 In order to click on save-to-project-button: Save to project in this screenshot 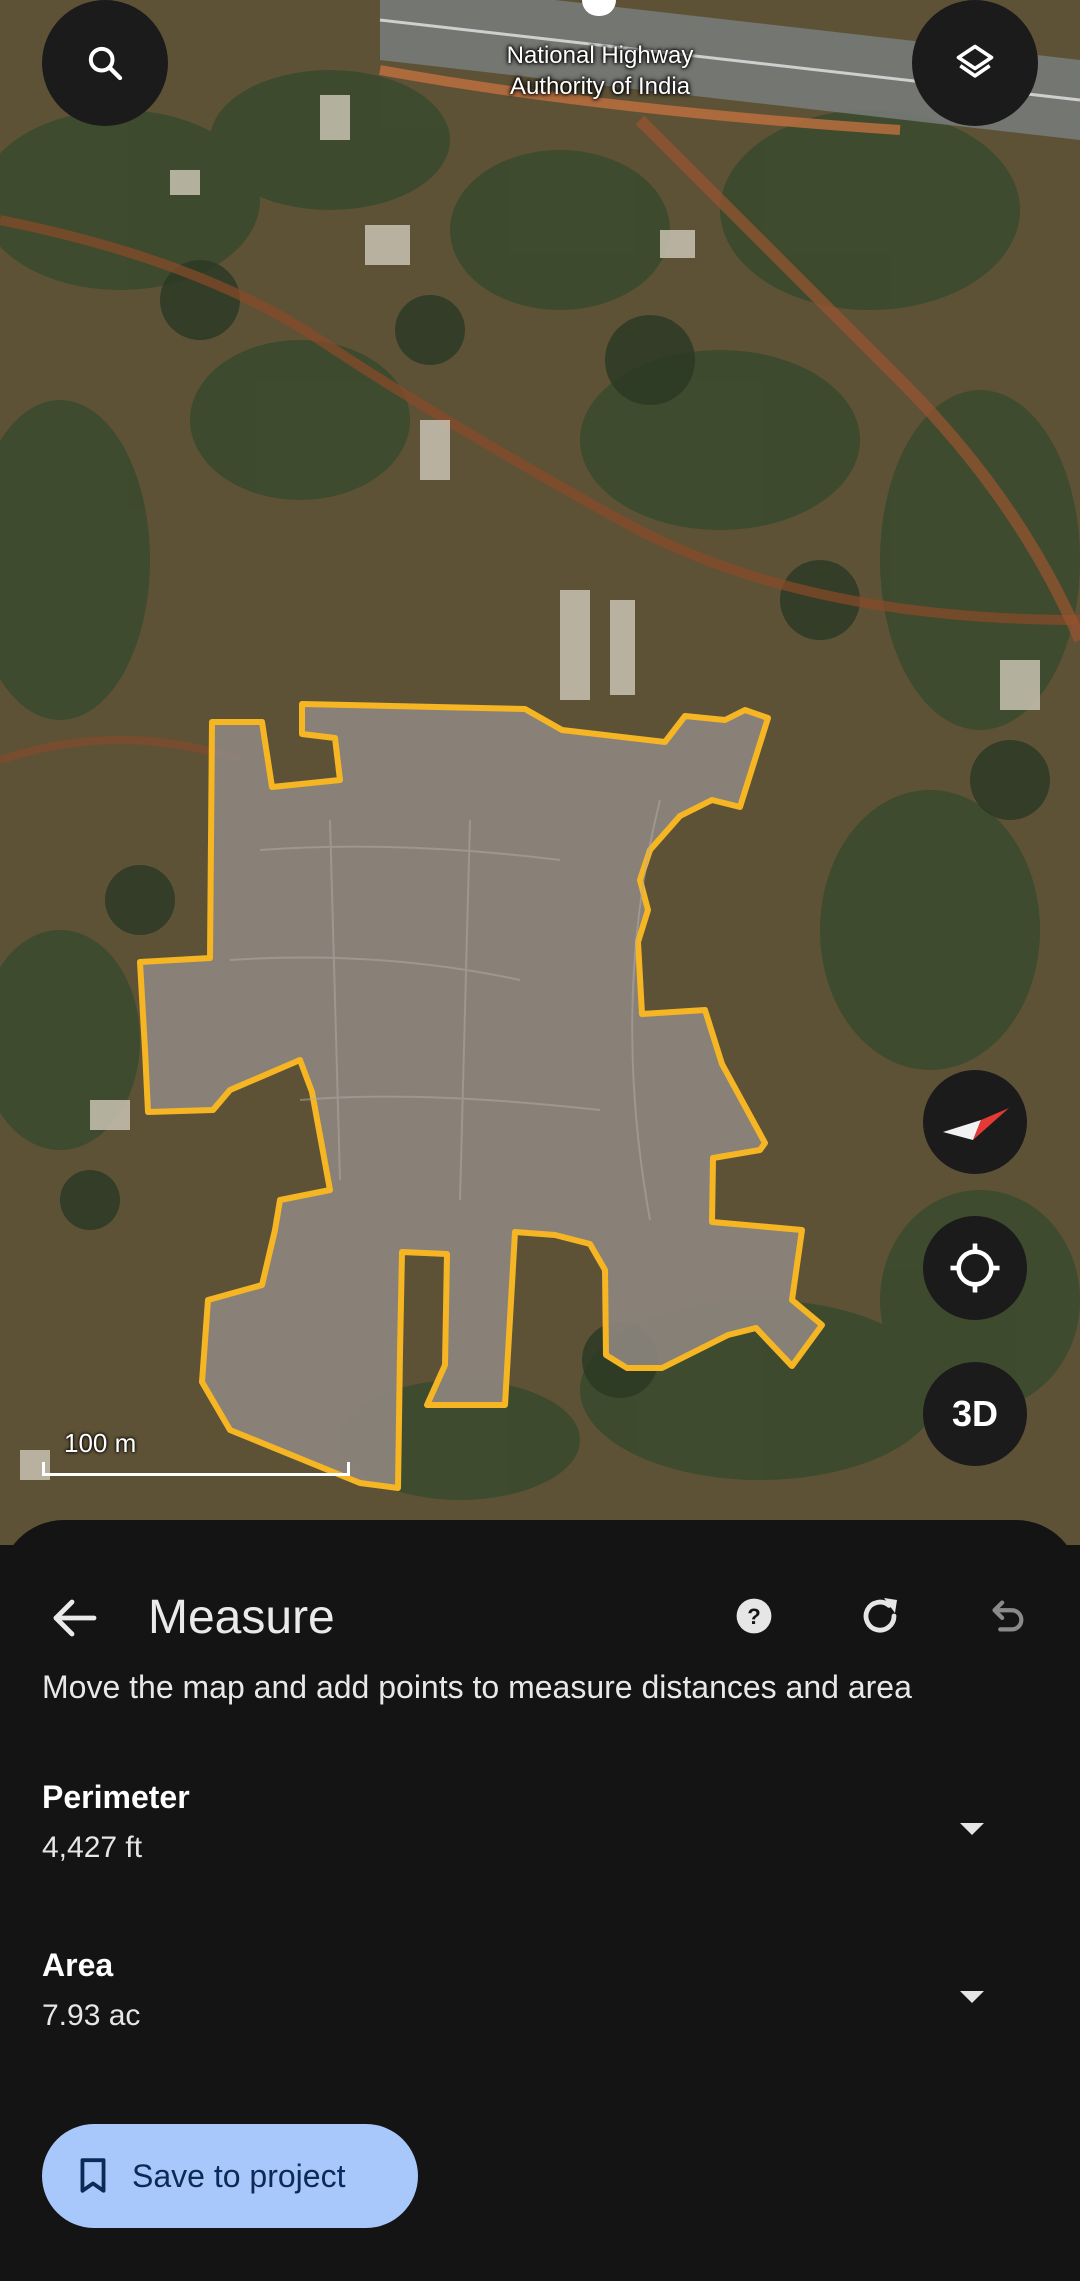, I will do `click(230, 2176)`.